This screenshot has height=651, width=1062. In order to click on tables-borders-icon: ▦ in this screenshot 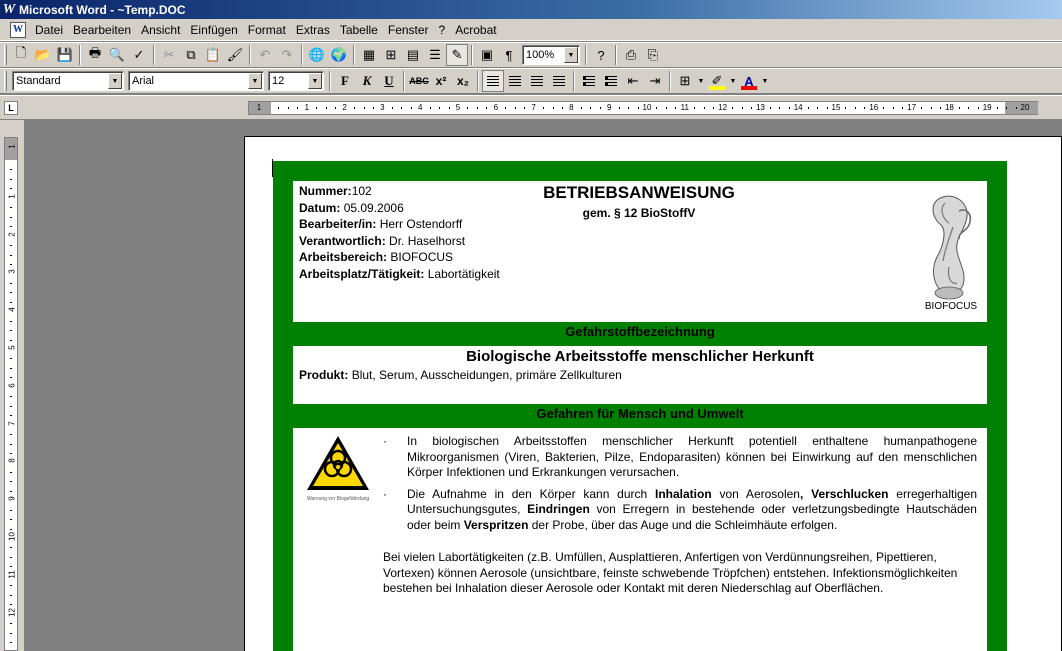, I will do `click(369, 55)`.